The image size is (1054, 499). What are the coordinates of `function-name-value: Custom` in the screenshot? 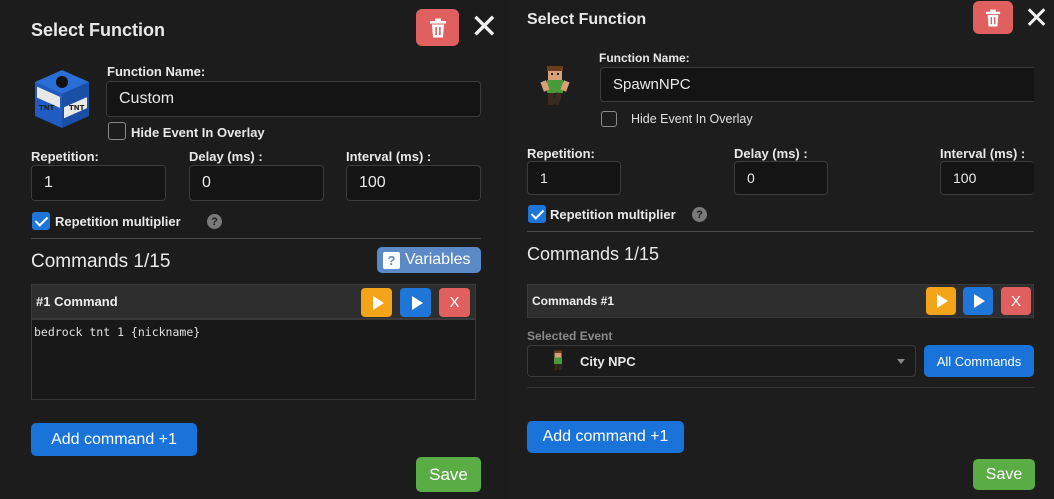 It's located at (147, 98).